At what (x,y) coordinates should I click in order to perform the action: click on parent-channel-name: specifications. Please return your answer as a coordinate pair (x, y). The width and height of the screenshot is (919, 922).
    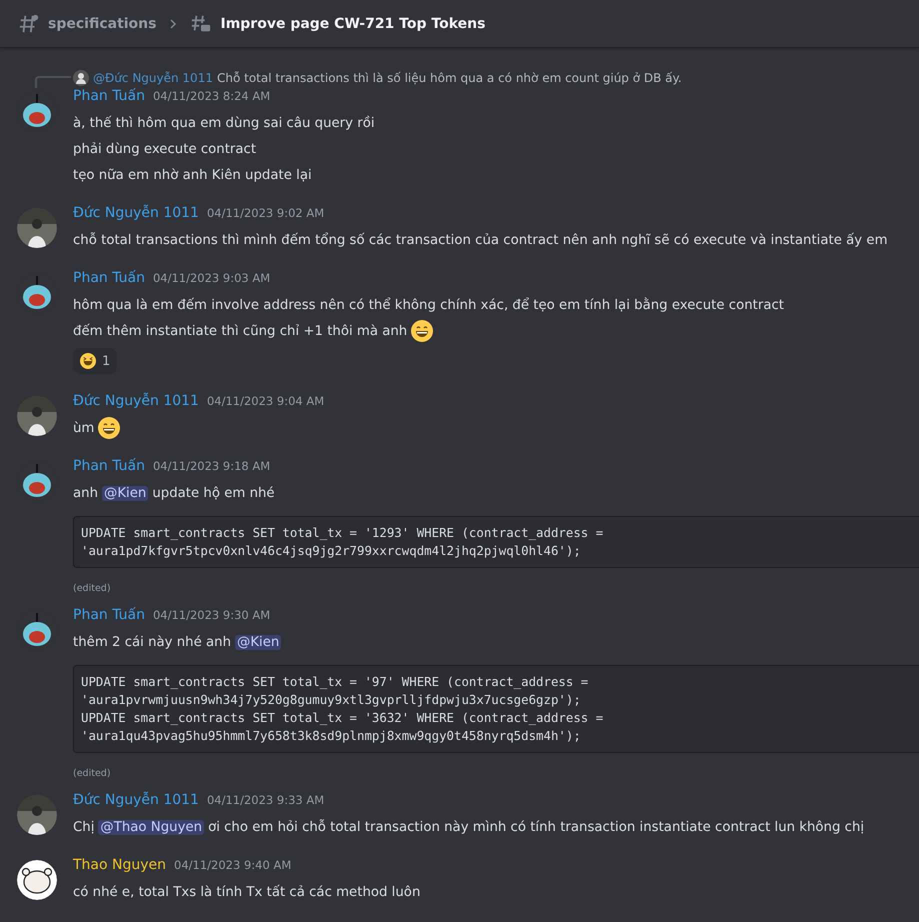
    Looking at the image, I should click on (102, 24).